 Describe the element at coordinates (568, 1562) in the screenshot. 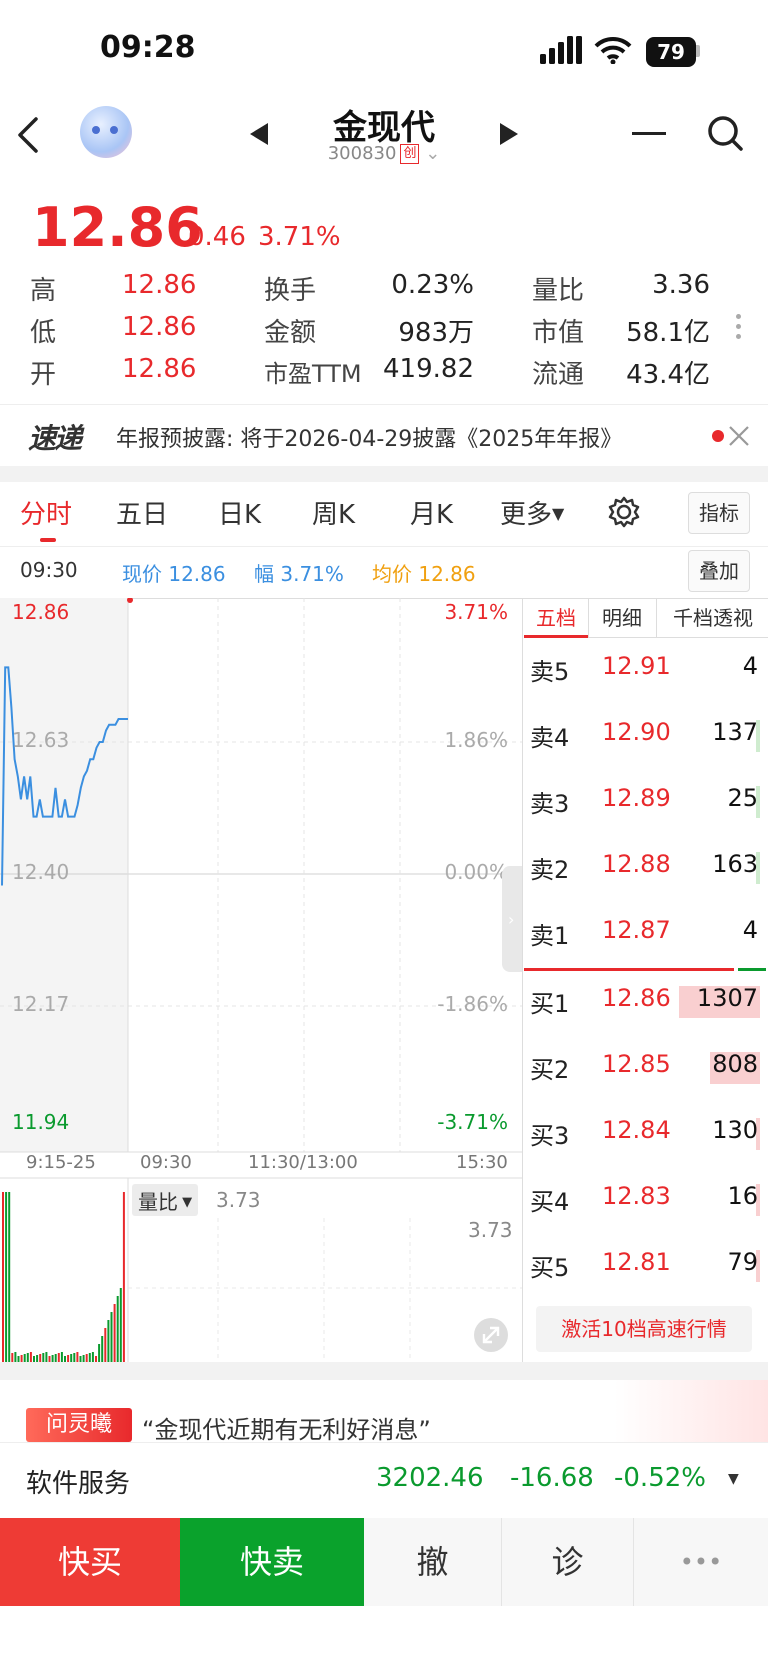

I see `diagnose-button: 诊` at that location.